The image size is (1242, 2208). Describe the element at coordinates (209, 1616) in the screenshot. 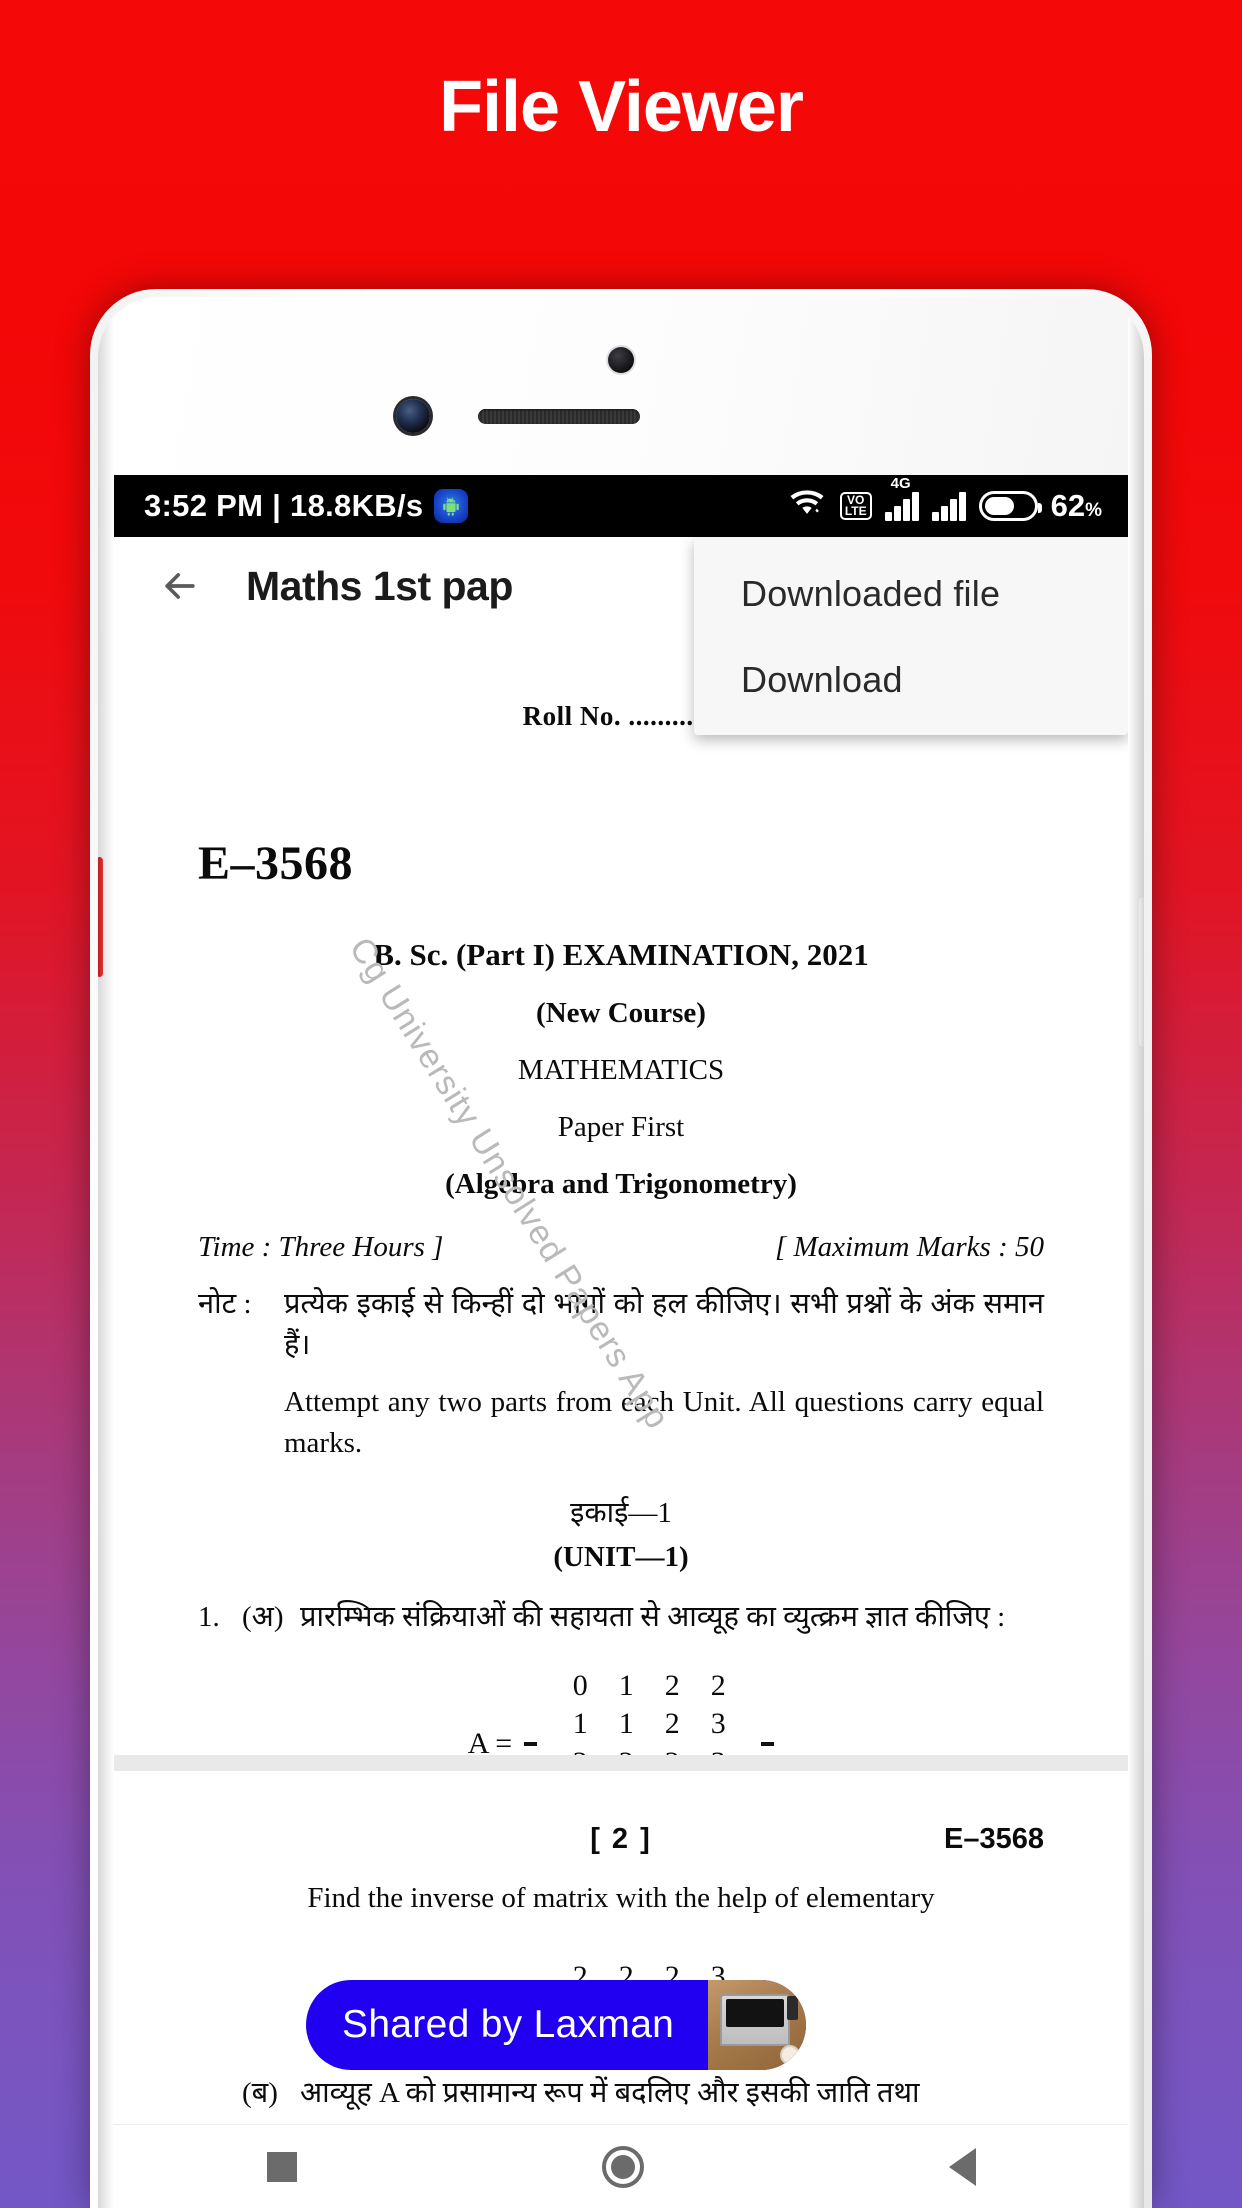

I see `question-number: 1.` at that location.